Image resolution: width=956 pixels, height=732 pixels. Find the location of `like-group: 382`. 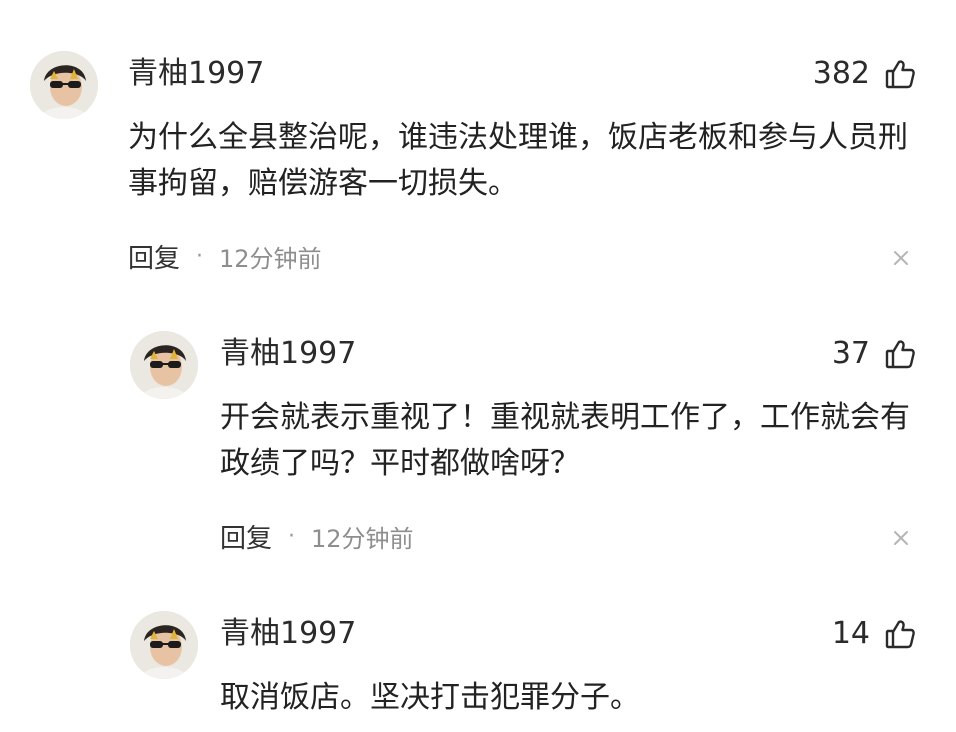

like-group: 382 is located at coordinates (864, 74).